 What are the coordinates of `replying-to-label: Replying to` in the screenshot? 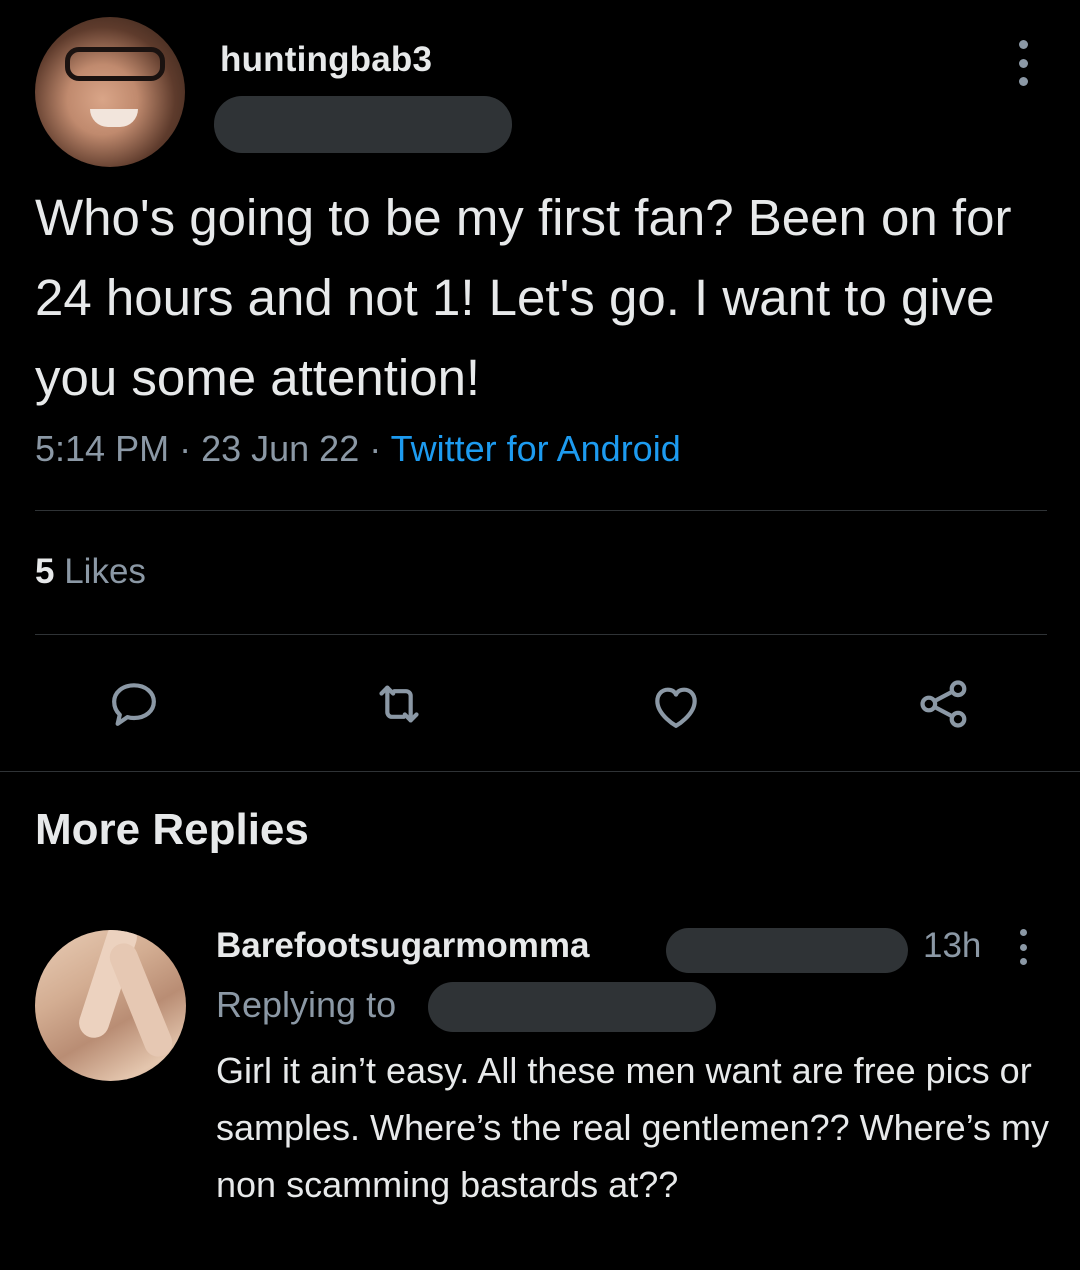 It's located at (306, 1004).